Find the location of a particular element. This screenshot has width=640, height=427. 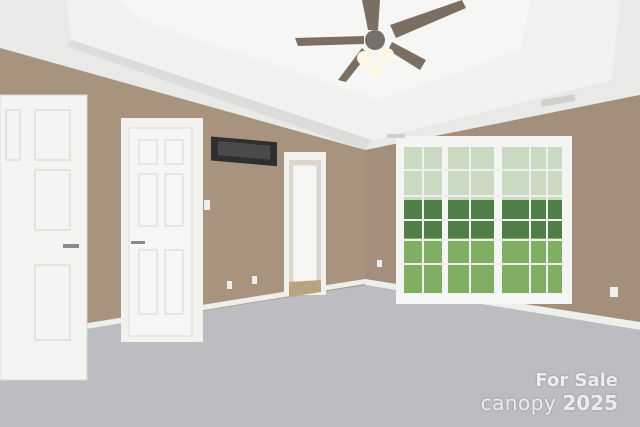

ceiling-vent is located at coordinates (396, 136).